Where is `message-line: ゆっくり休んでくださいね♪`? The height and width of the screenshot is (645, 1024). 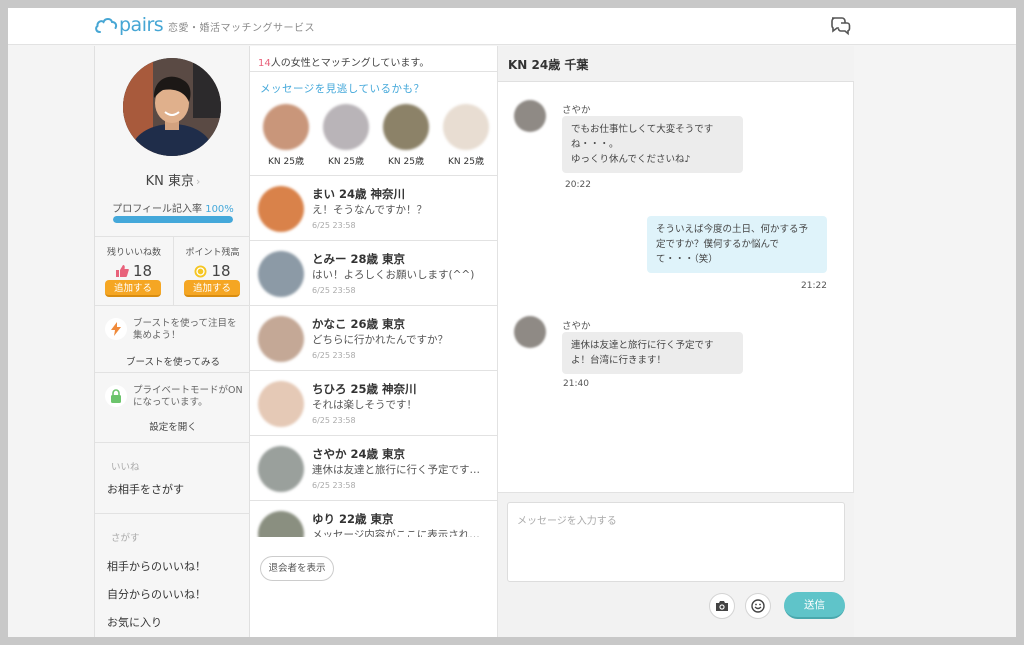
message-line: ゆっくり休んでくださいね♪ is located at coordinates (631, 159).